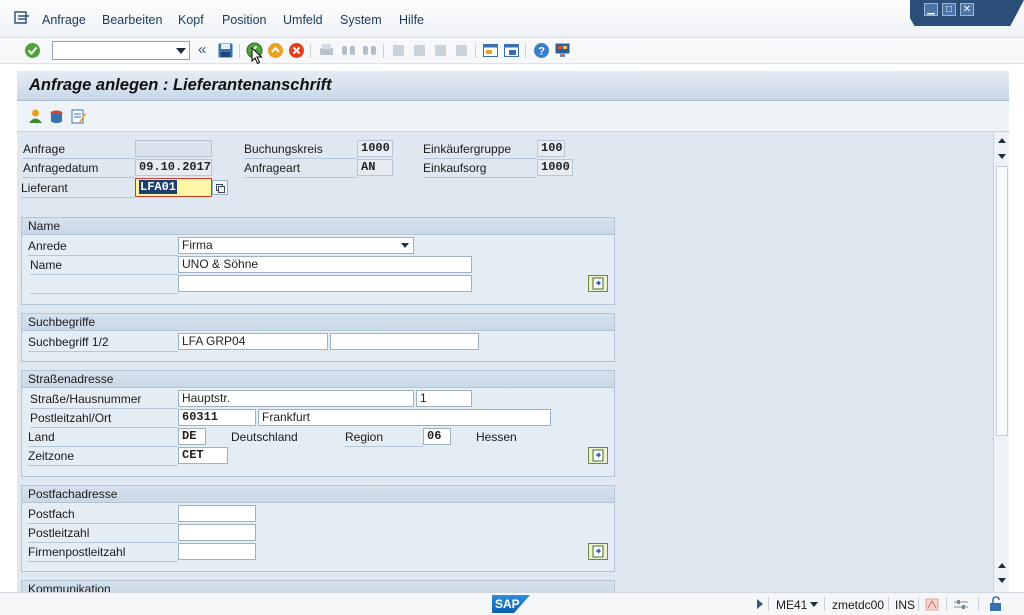 This screenshot has width=1024, height=615. I want to click on scroll-thumb, so click(1002, 301).